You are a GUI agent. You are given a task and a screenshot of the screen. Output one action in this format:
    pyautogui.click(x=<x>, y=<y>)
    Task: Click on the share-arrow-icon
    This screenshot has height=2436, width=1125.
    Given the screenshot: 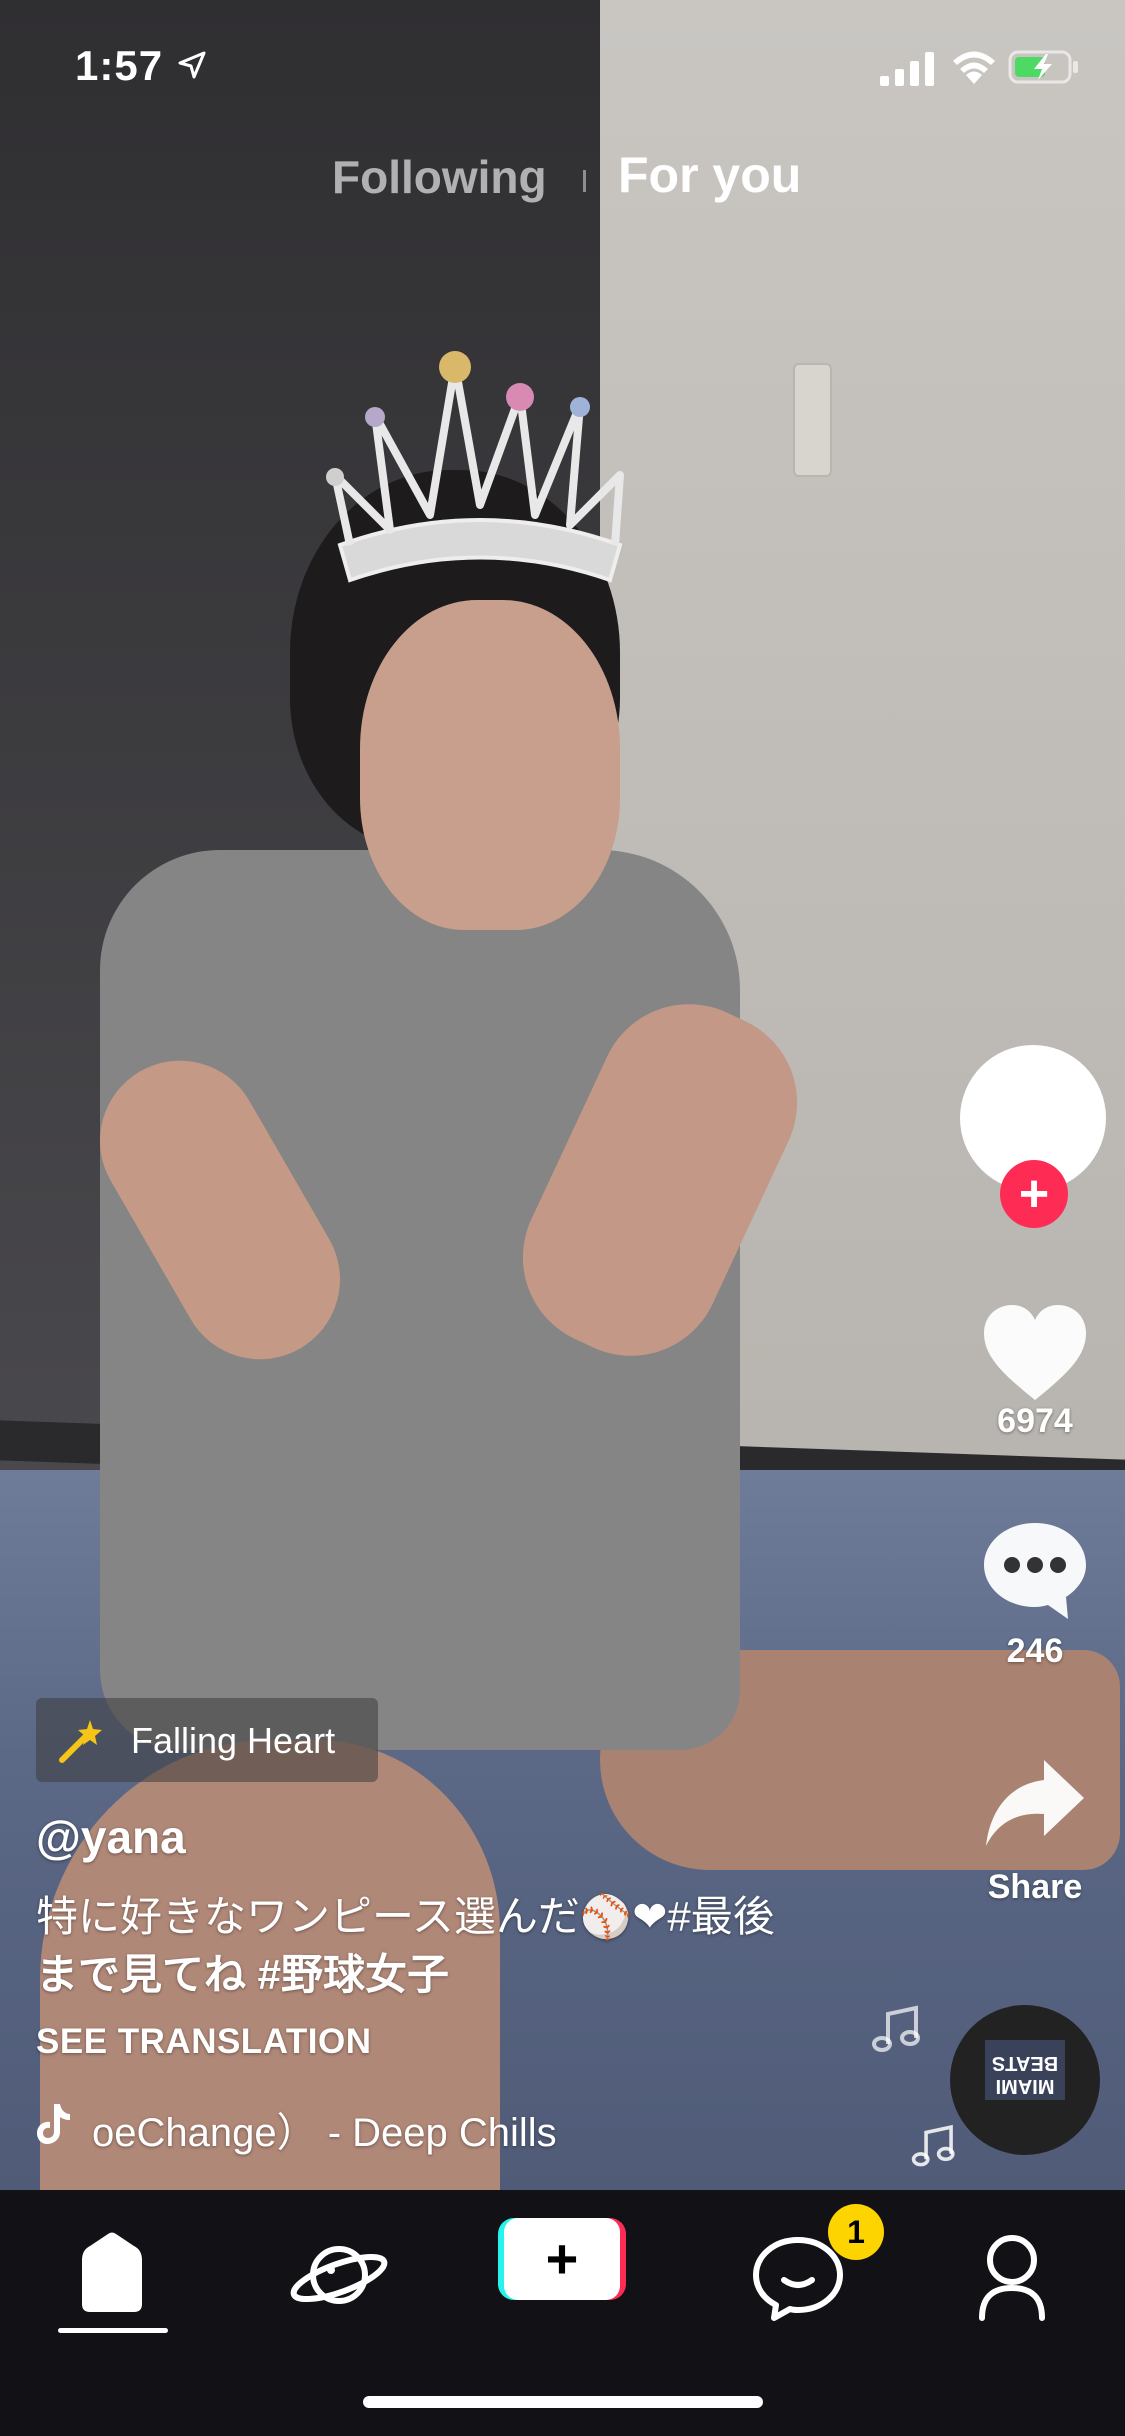 What is the action you would take?
    pyautogui.click(x=1035, y=1805)
    